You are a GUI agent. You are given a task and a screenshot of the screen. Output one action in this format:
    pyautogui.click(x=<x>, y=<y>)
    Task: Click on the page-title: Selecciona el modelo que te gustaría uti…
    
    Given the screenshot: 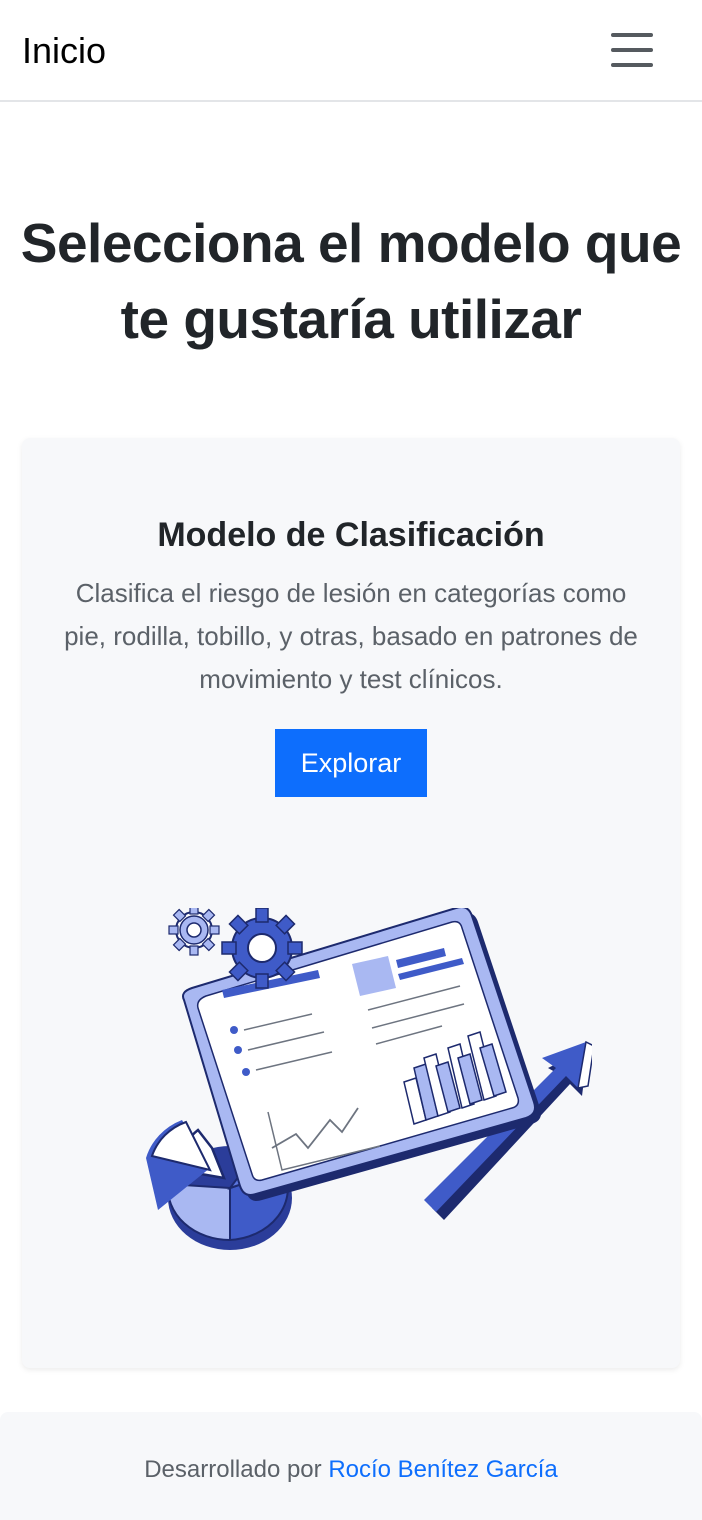 What is the action you would take?
    pyautogui.click(x=351, y=281)
    